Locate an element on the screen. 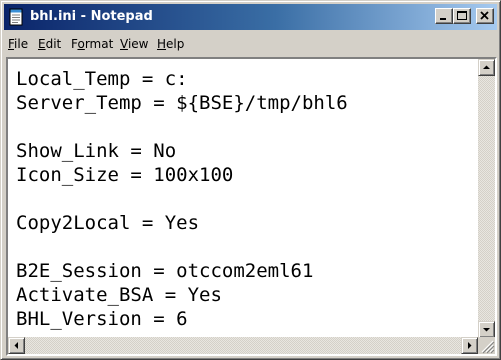 This screenshot has width=501, height=360. menu-file-label: ile is located at coordinates (21, 44).